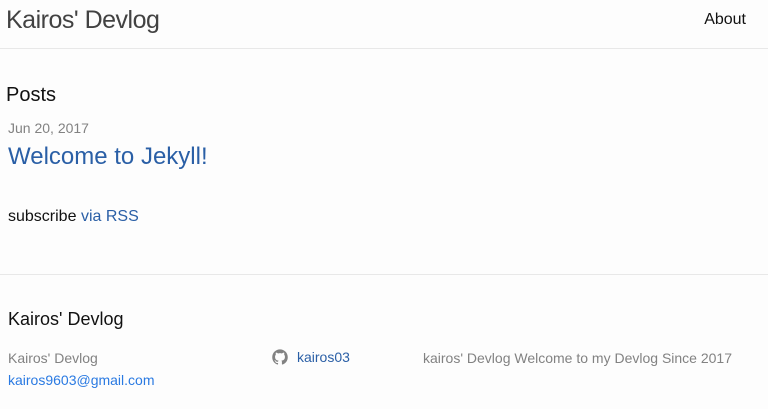 This screenshot has height=409, width=768. I want to click on github-username: kairos03, so click(323, 357).